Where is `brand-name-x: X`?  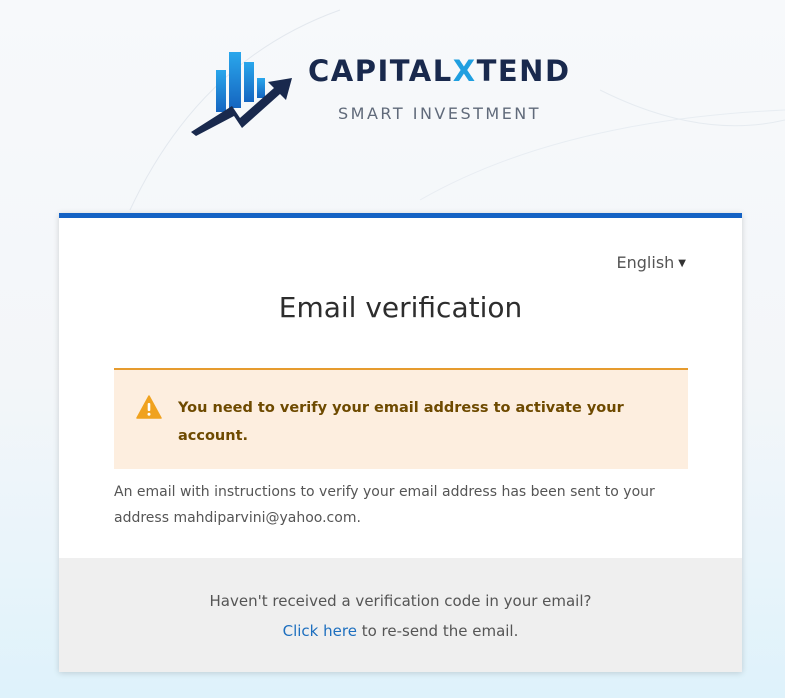
brand-name-x: X is located at coordinates (464, 71).